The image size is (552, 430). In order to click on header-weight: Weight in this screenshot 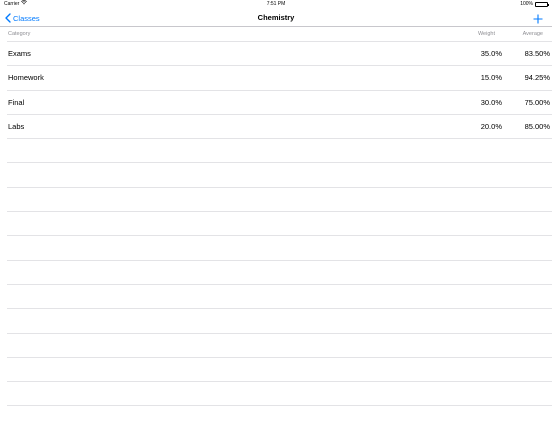, I will do `click(486, 34)`.